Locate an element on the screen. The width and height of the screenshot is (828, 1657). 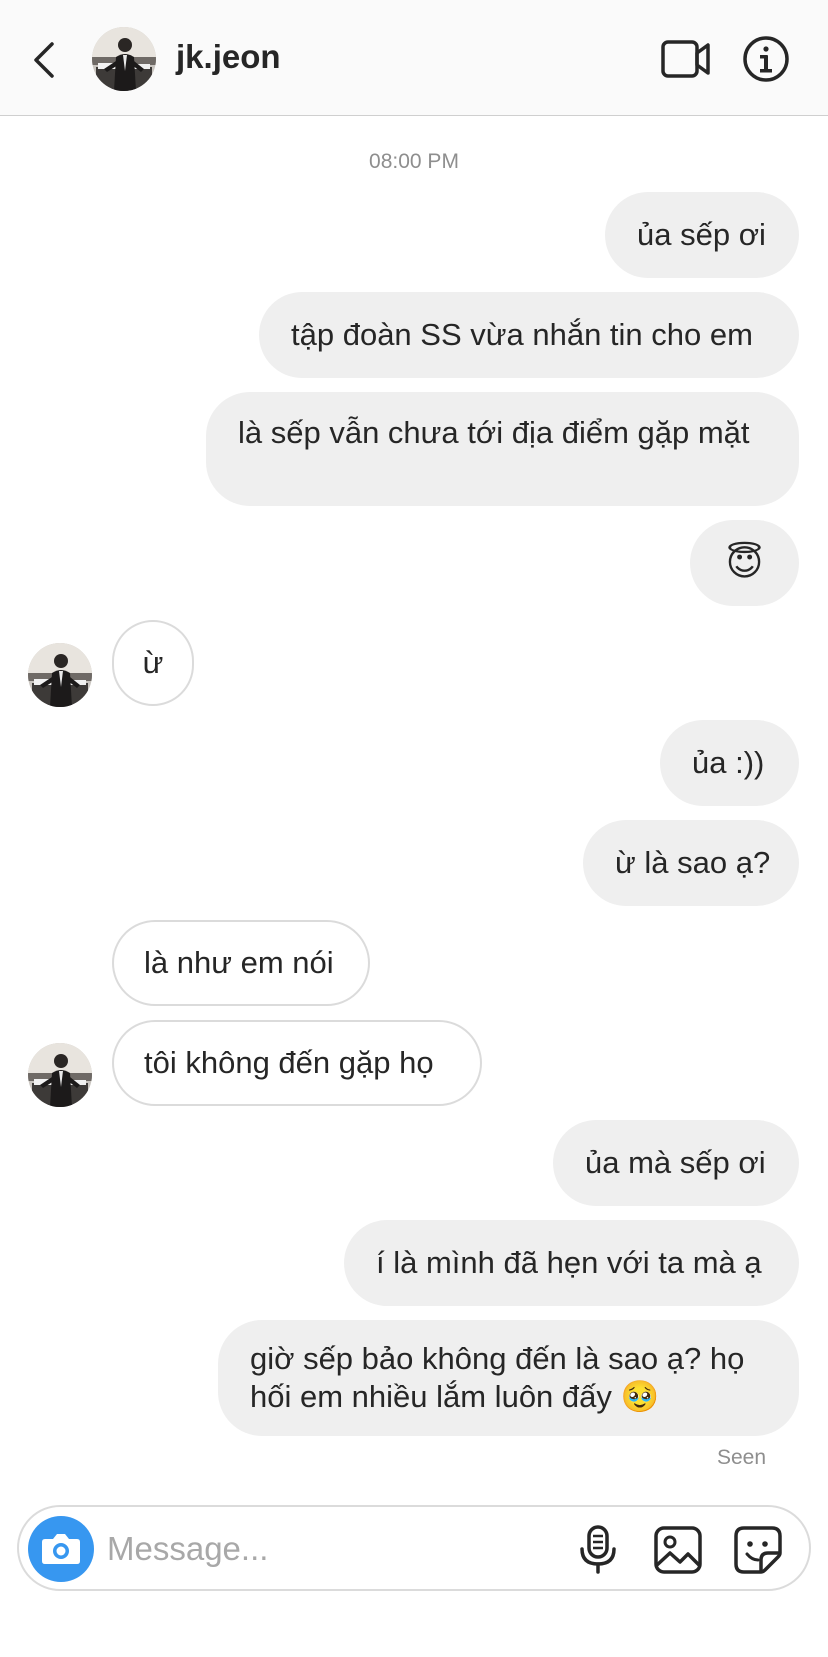
video-call-button is located at coordinates (686, 59).